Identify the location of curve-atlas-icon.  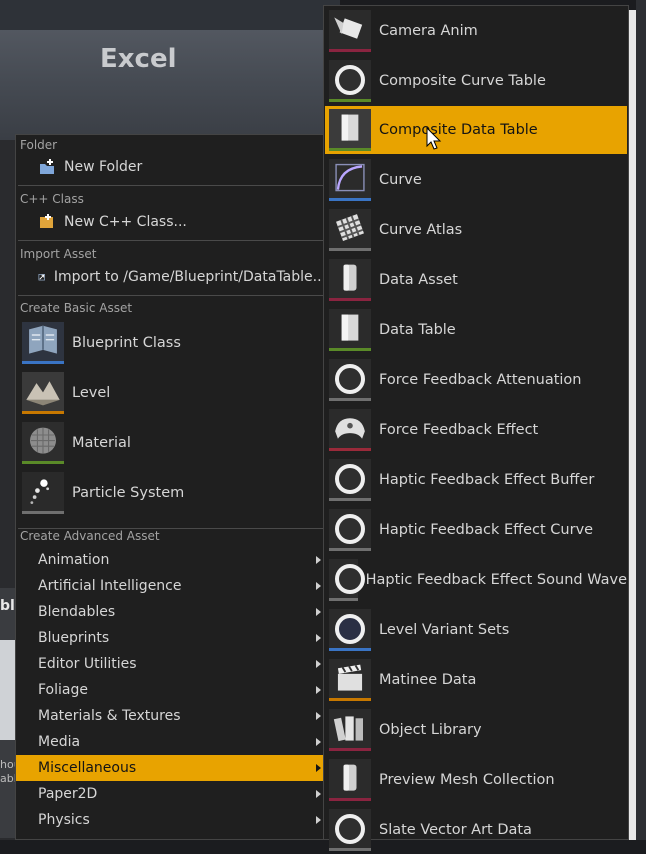
(350, 230).